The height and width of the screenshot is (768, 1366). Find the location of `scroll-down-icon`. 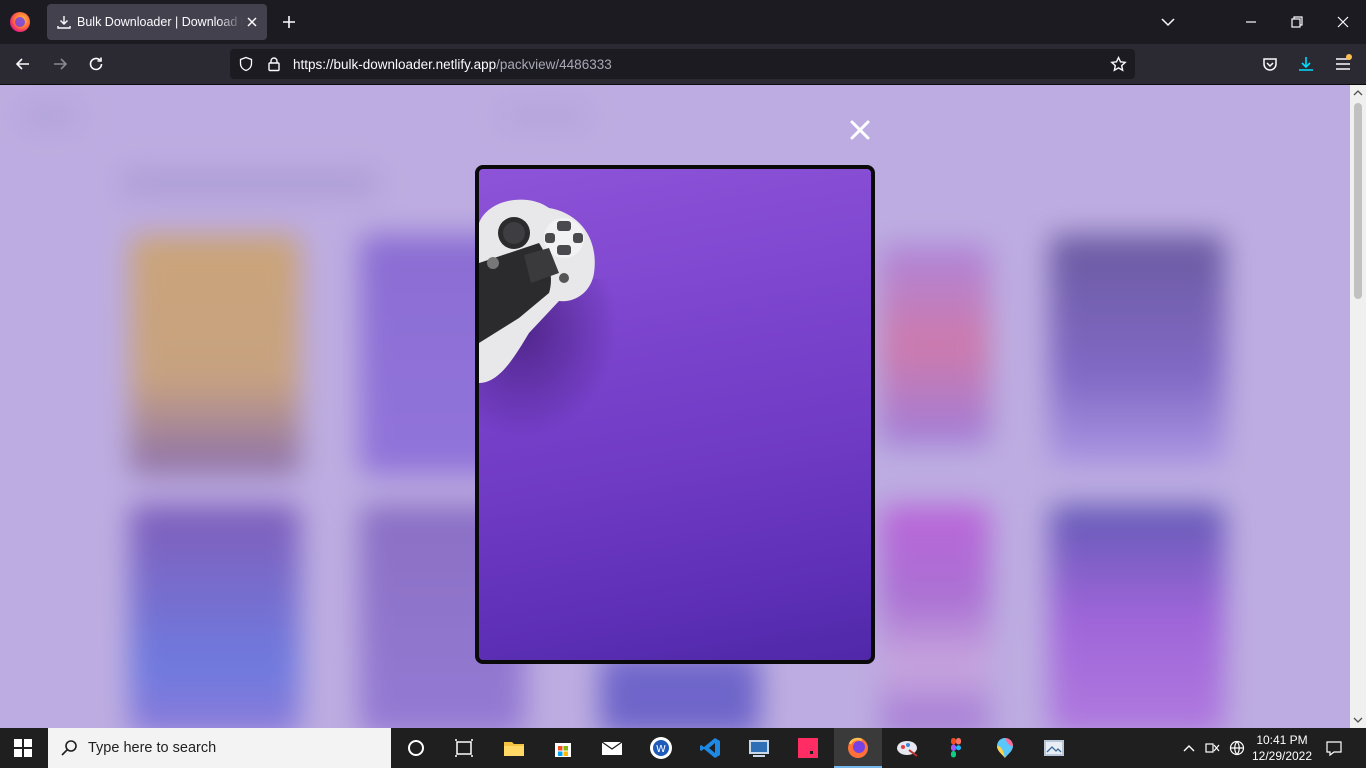

scroll-down-icon is located at coordinates (1358, 720).